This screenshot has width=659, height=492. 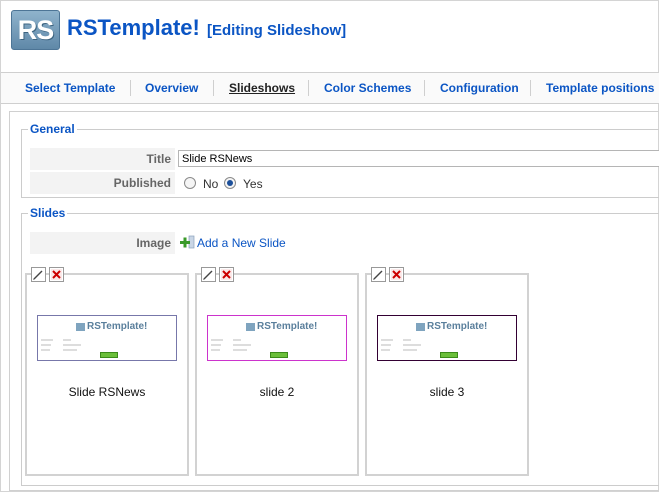 I want to click on title-row: Title, so click(x=344, y=159).